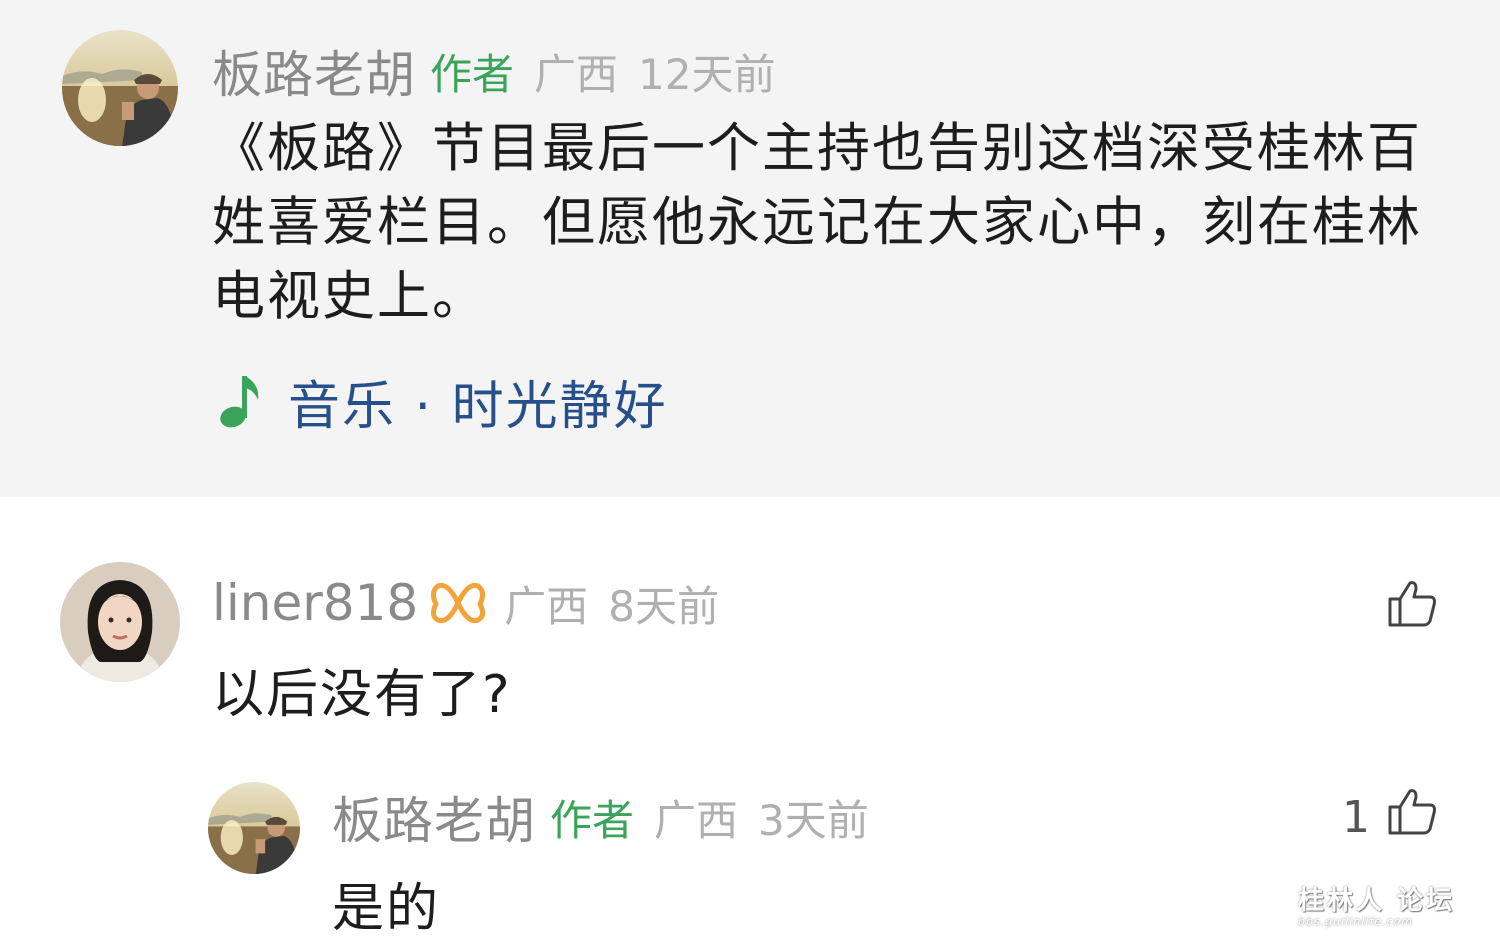 The image size is (1500, 948). Describe the element at coordinates (1356, 817) in the screenshot. I see `like-count: 1` at that location.